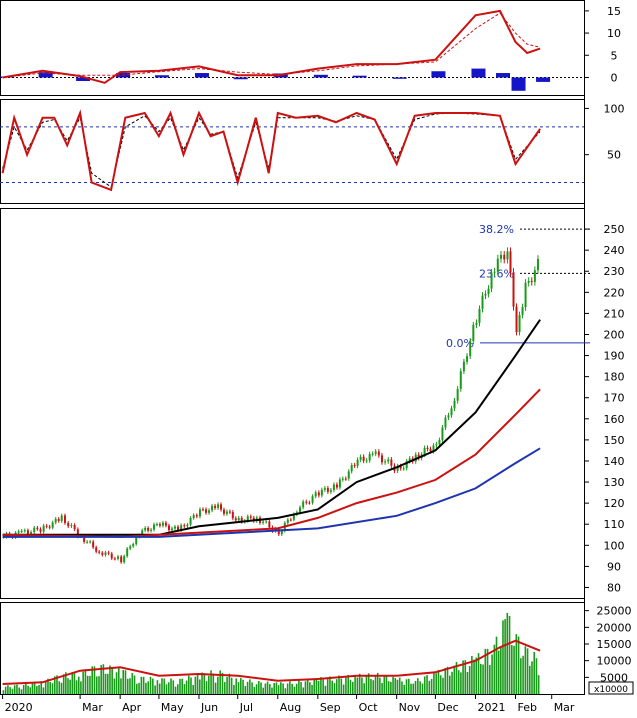 The height and width of the screenshot is (718, 637). I want to click on x-axis-tick-label: Jun, so click(209, 707).